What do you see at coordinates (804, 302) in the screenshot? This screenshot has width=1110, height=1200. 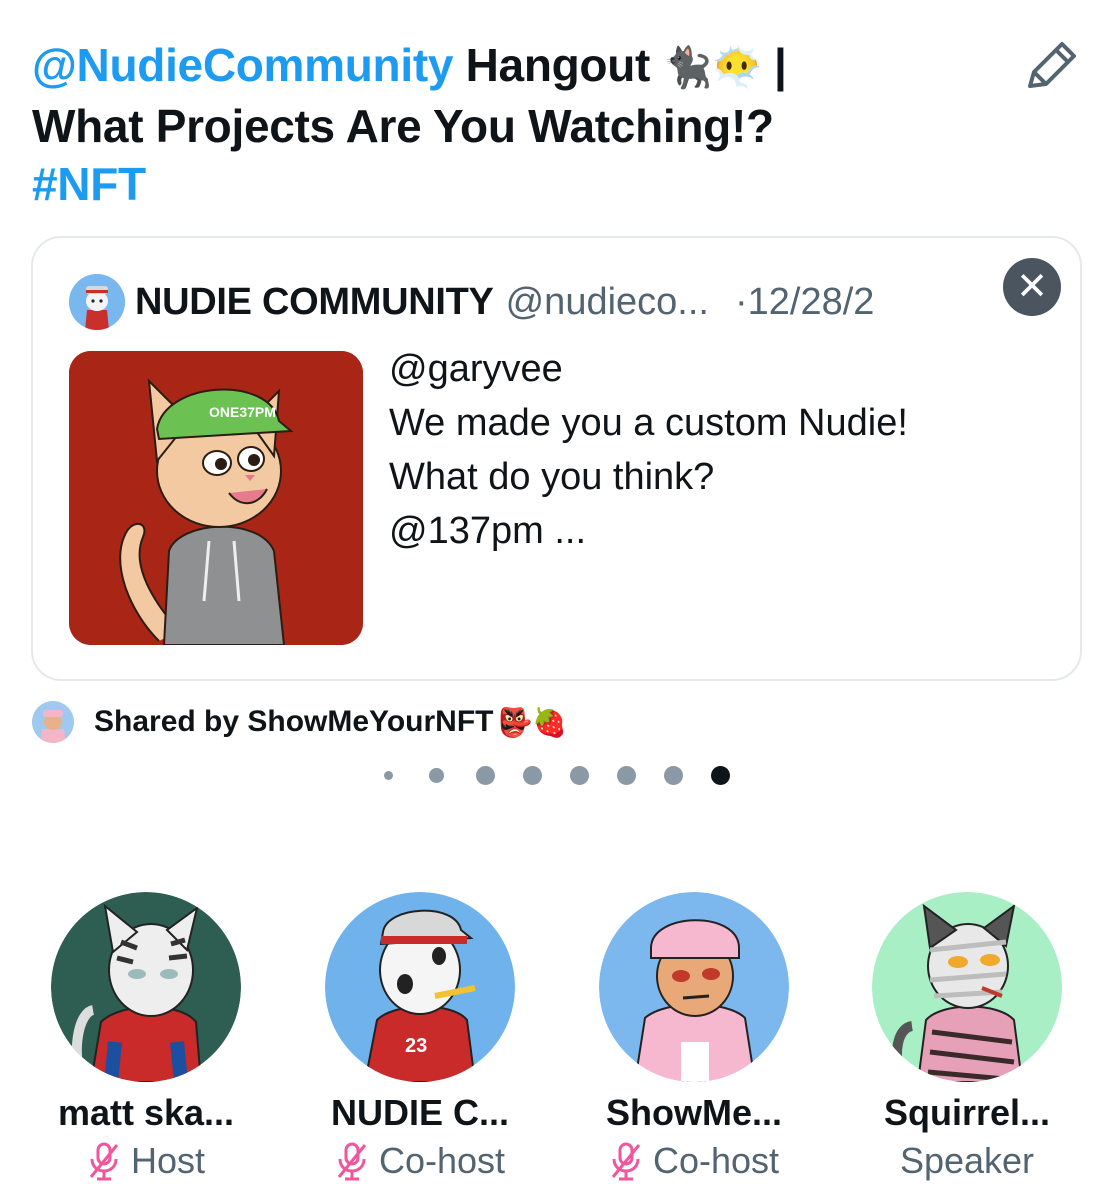 I see `tweet-date: ·12/28/2` at bounding box center [804, 302].